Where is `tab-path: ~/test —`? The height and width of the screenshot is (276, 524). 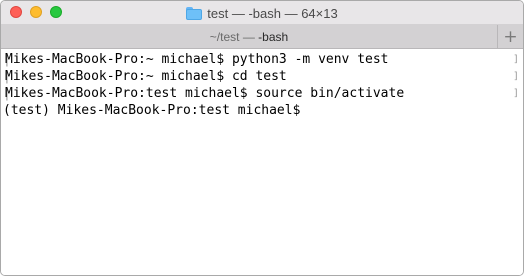 tab-path: ~/test — is located at coordinates (234, 36).